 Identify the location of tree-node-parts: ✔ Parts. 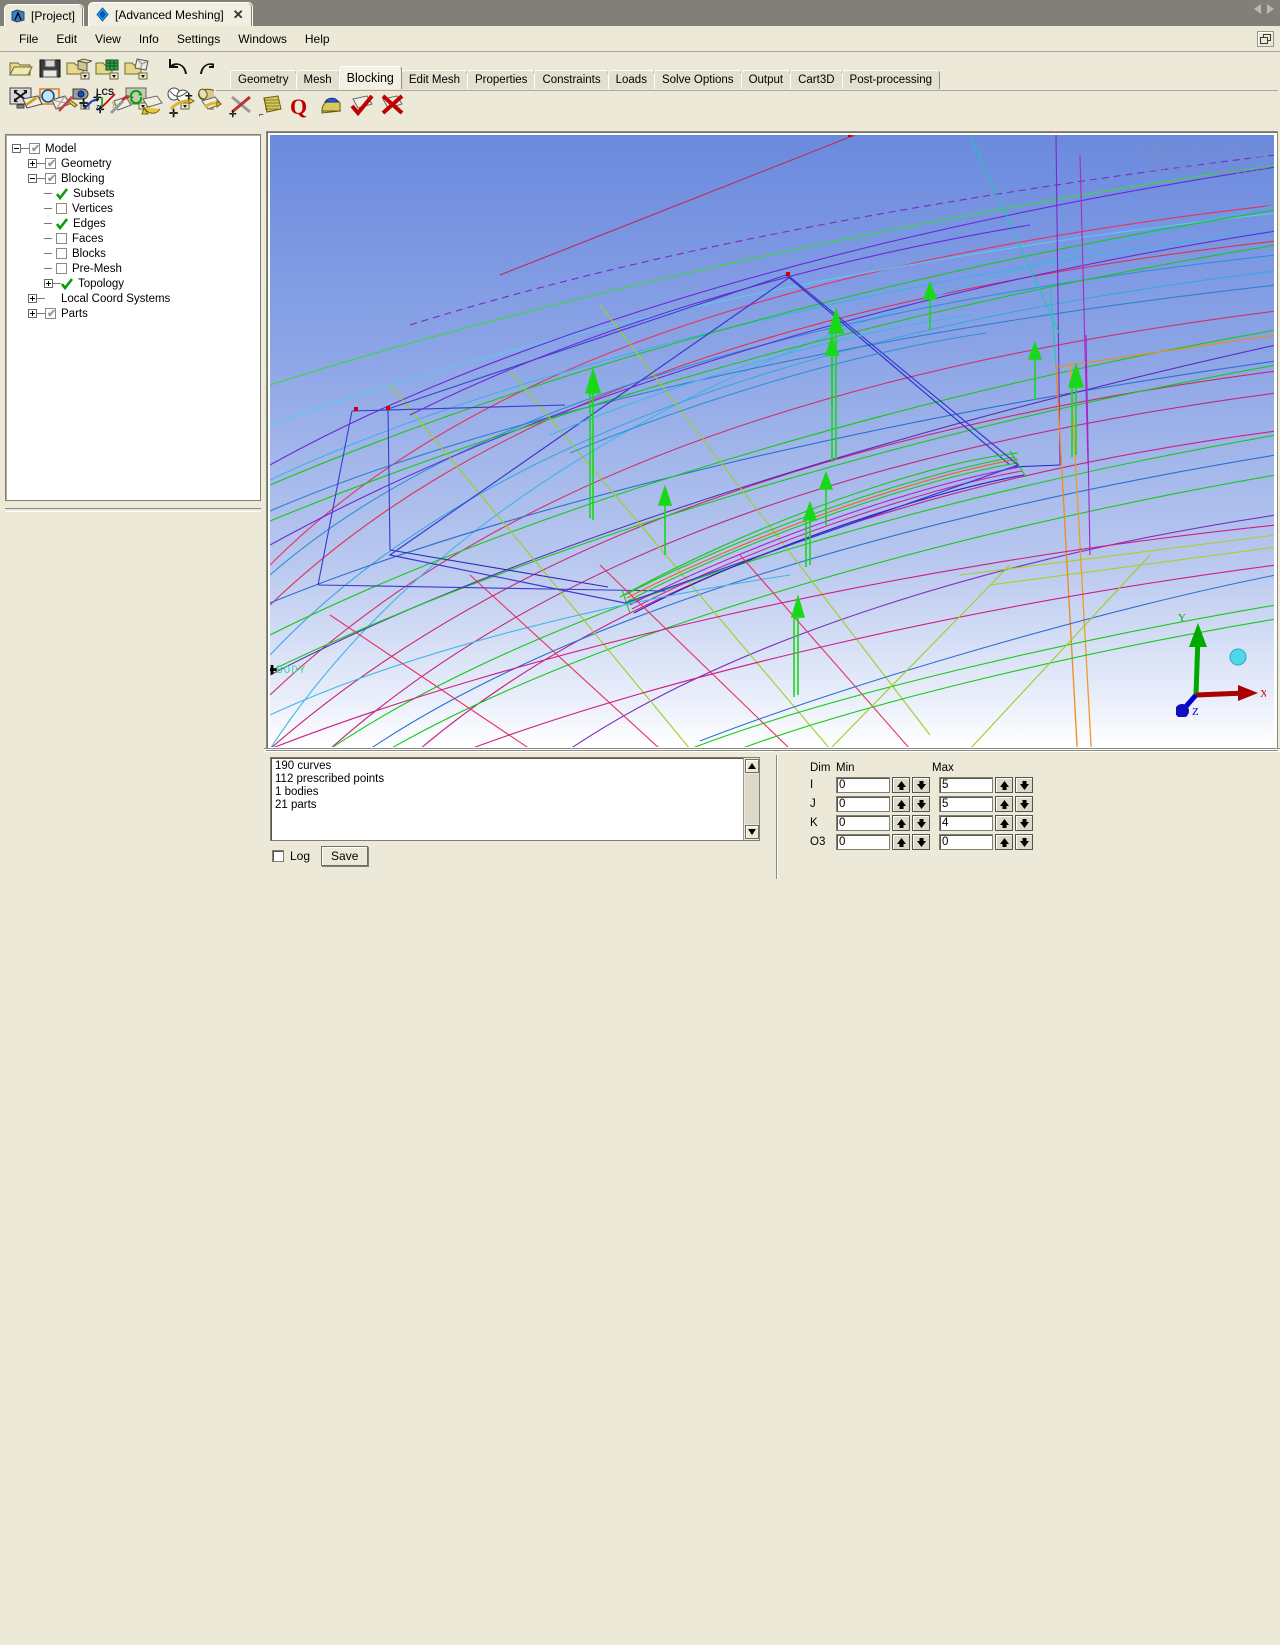
(136, 313).